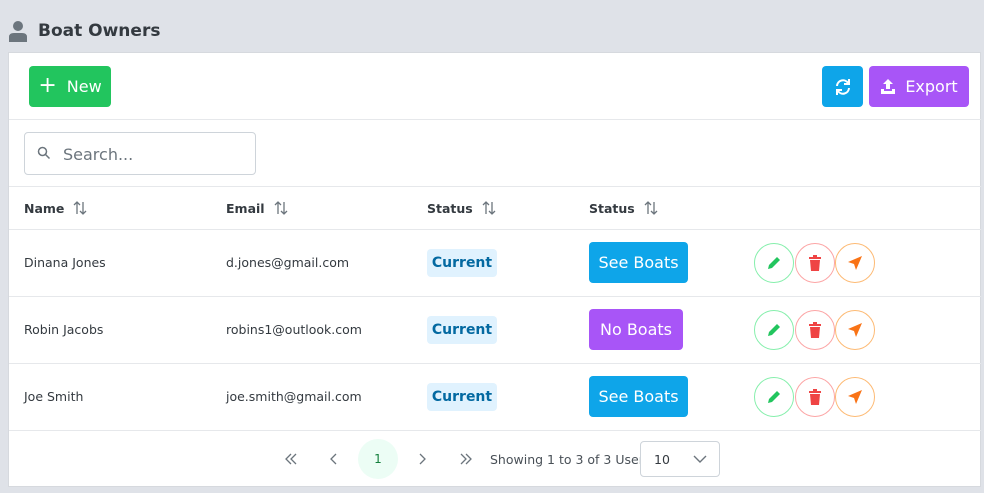 Image resolution: width=984 pixels, height=493 pixels. What do you see at coordinates (245, 208) in the screenshot?
I see `column-label: Email` at bounding box center [245, 208].